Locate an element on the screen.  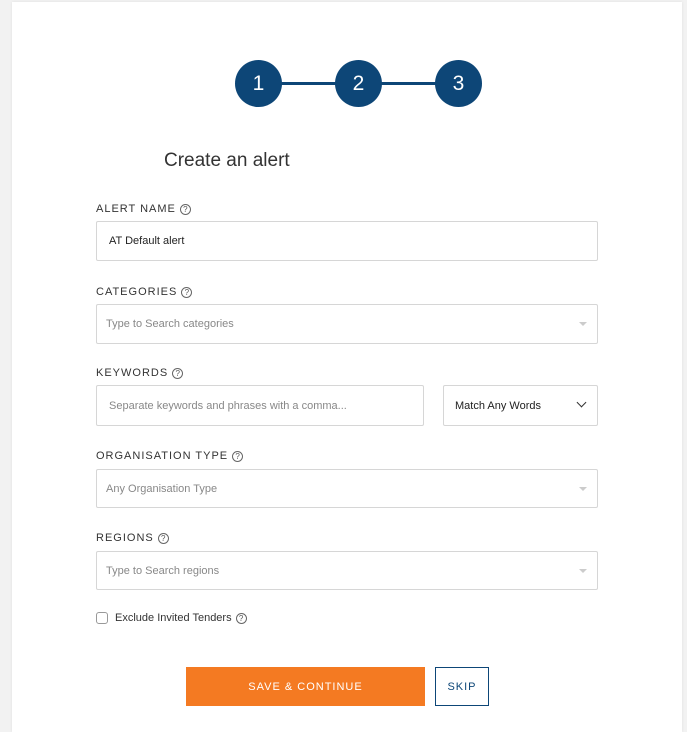
page-title: Create an alert is located at coordinates (227, 160).